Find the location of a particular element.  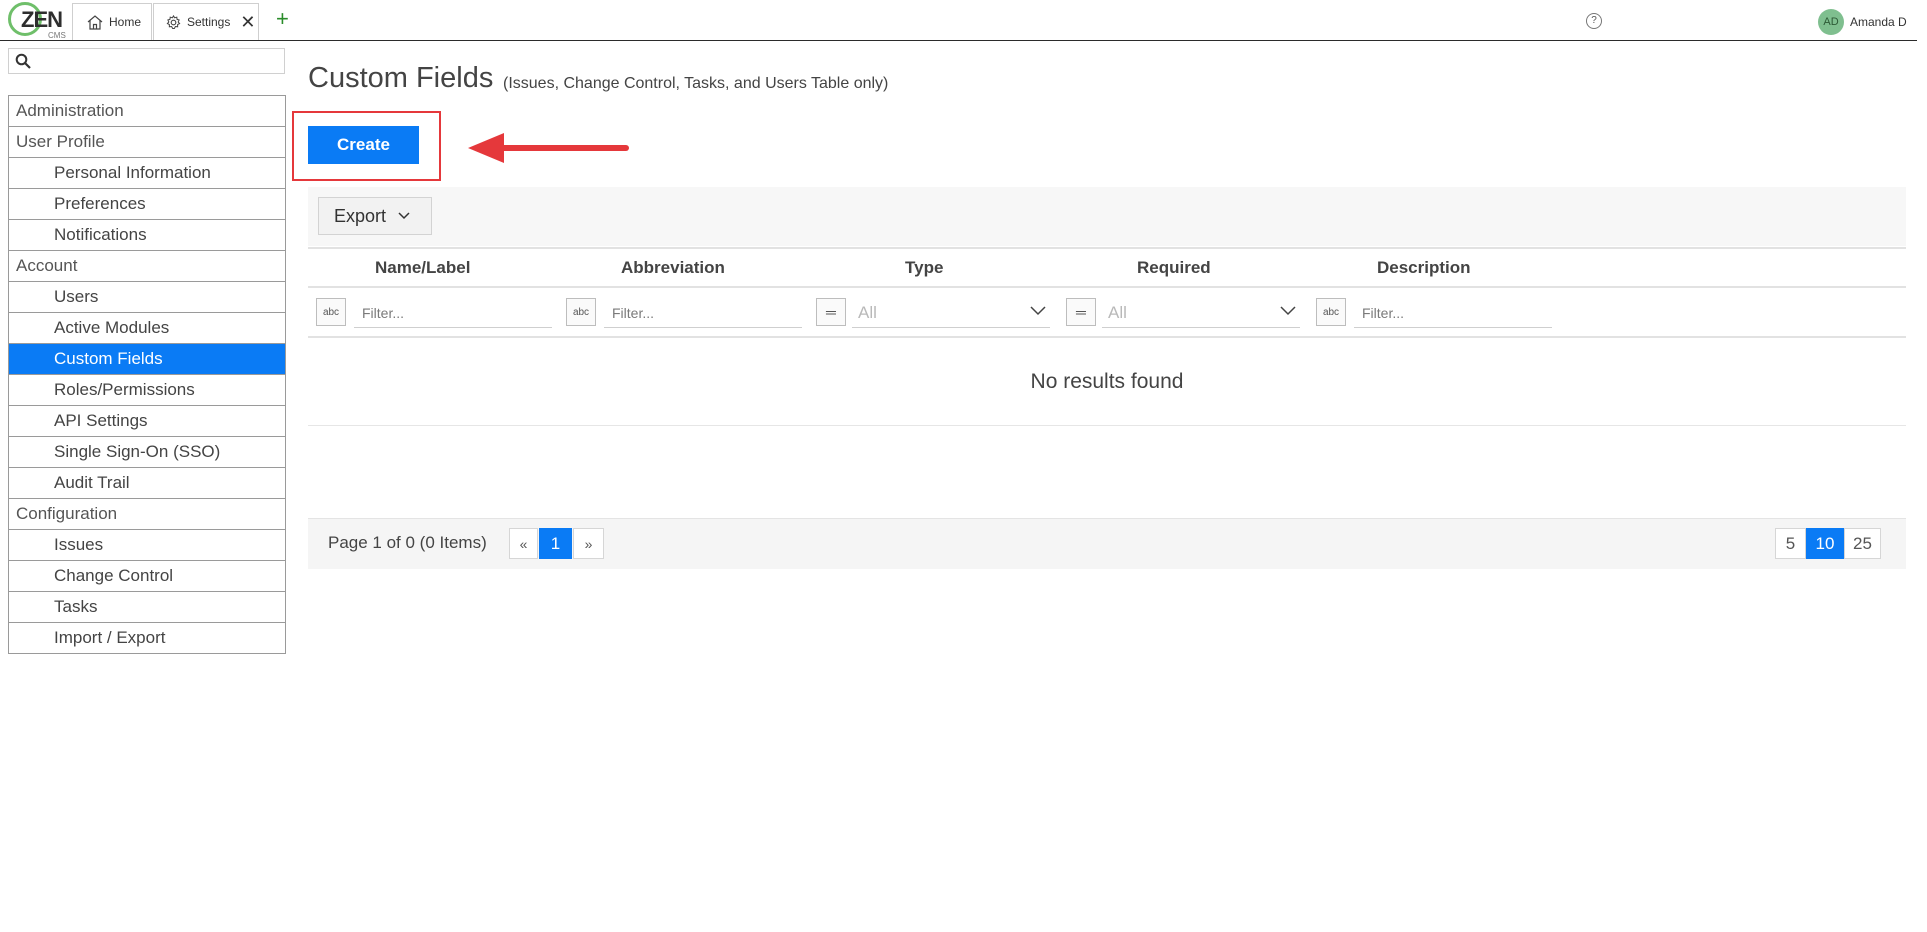

pager-page-1: 1 is located at coordinates (555, 543).